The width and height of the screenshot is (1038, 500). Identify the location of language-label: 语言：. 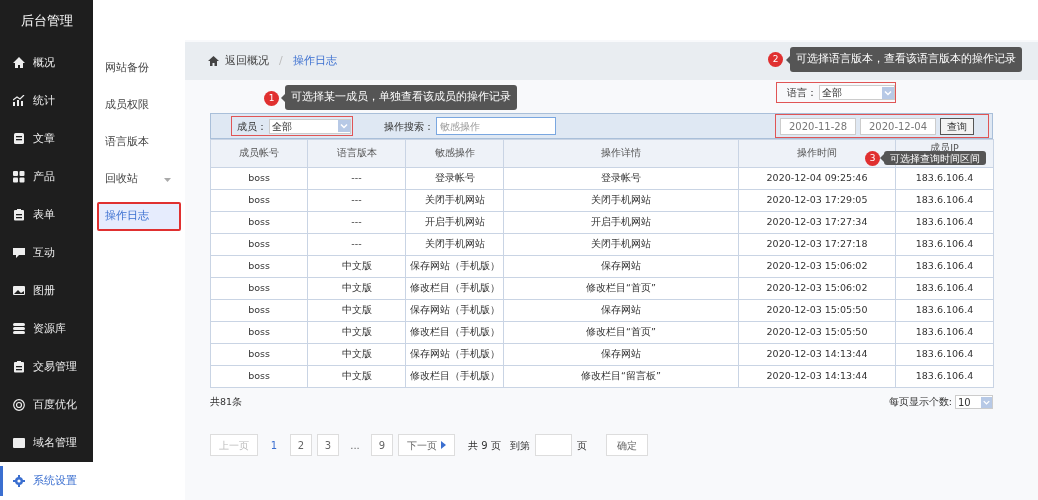
(802, 93).